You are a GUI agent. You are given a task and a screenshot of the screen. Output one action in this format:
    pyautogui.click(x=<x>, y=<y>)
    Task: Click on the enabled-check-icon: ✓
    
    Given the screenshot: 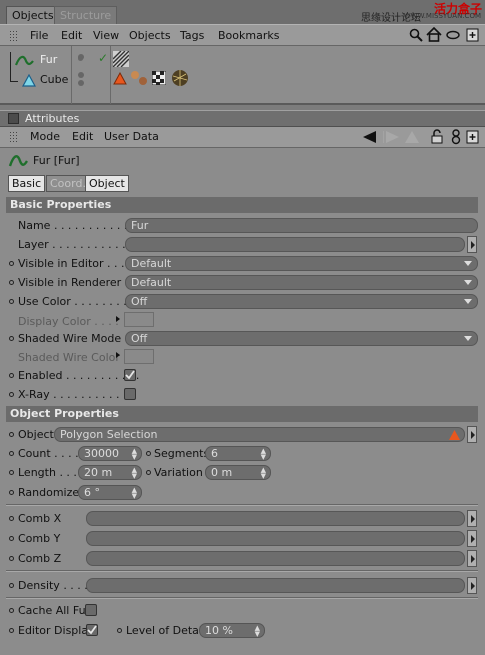 What is the action you would take?
    pyautogui.click(x=103, y=58)
    